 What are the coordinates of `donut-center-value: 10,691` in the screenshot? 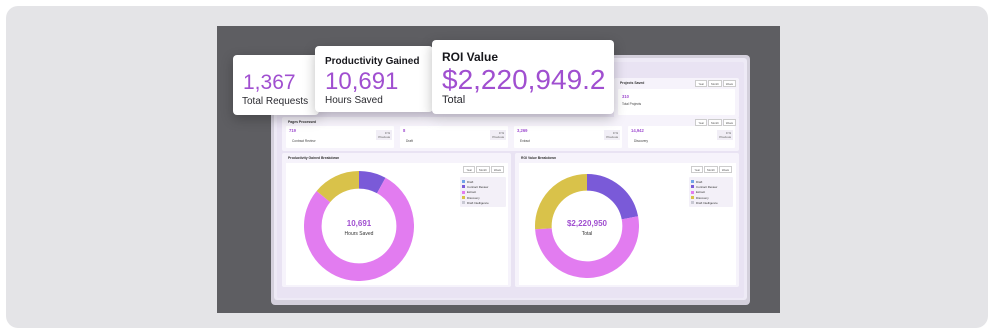 It's located at (359, 223).